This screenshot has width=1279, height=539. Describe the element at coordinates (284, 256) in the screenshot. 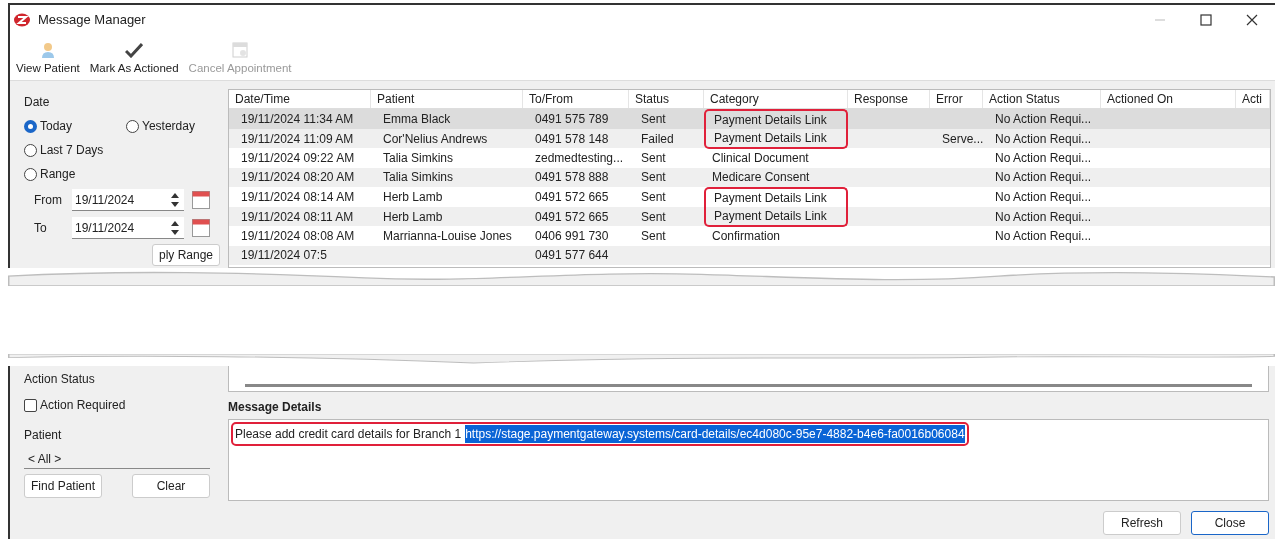

I see `table-cell-text: 19/11/2024 07:5` at that location.